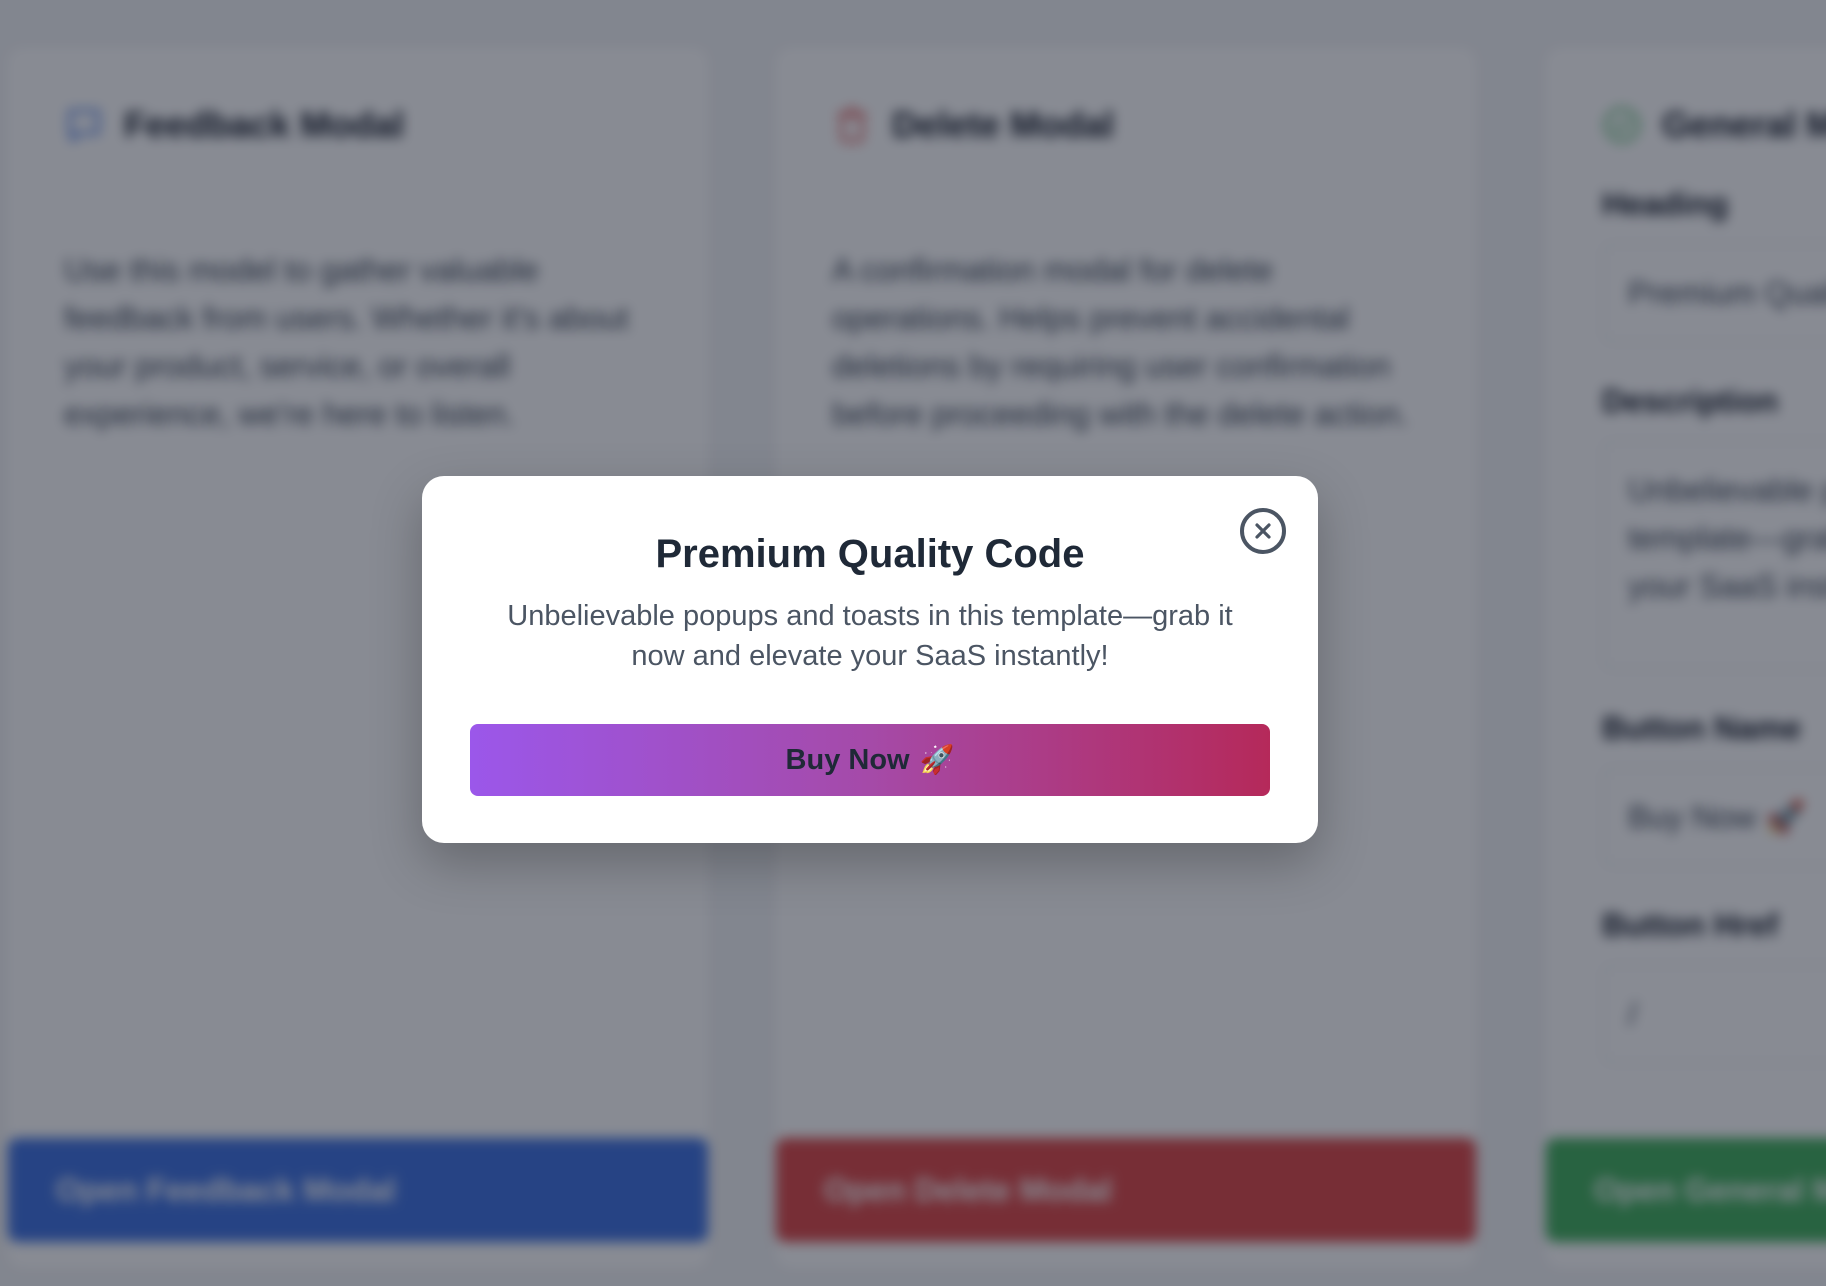  I want to click on close-button, so click(1263, 531).